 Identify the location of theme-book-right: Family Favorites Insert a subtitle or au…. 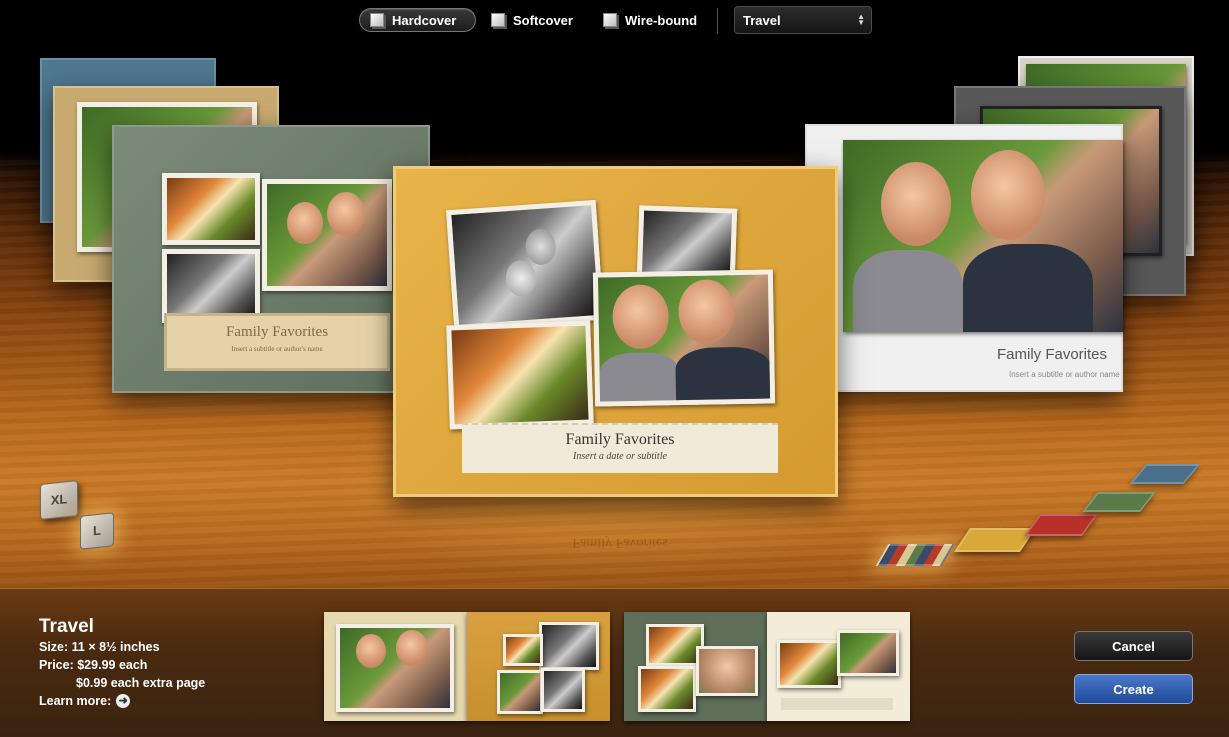
(964, 258).